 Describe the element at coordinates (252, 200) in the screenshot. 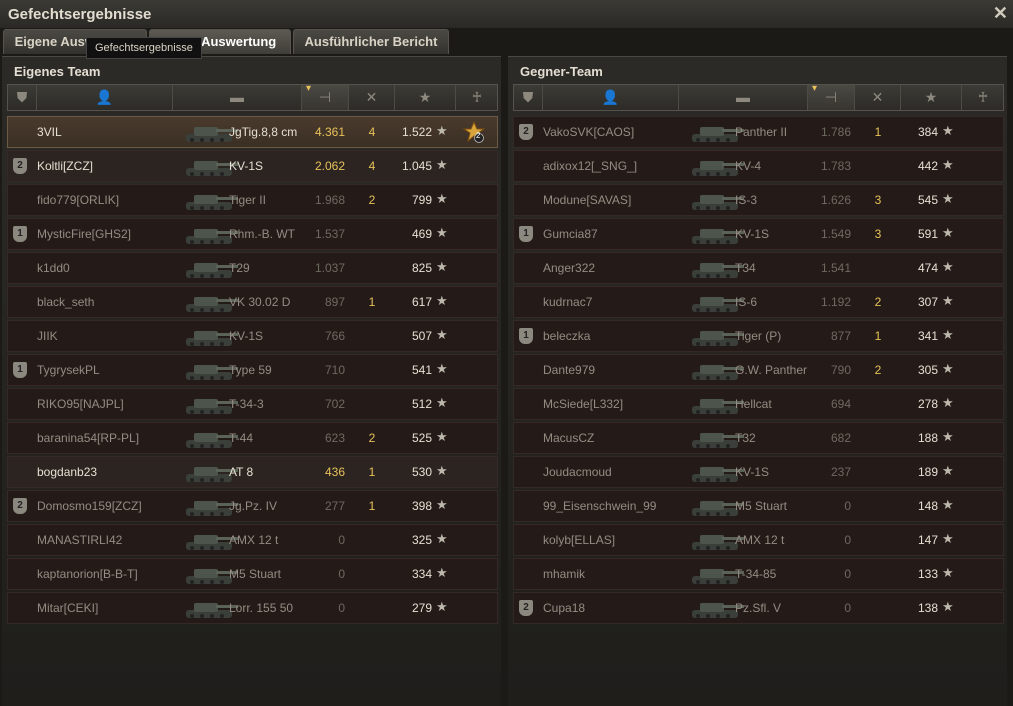

I see `table-row: fido779[ORLIK] Tiger II 1.968 2 799 ★` at that location.